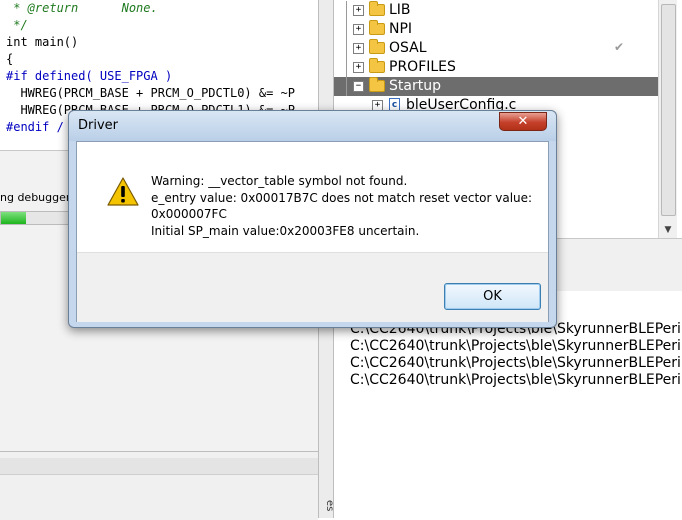  I want to click on code-line: * @return None., so click(82, 8).